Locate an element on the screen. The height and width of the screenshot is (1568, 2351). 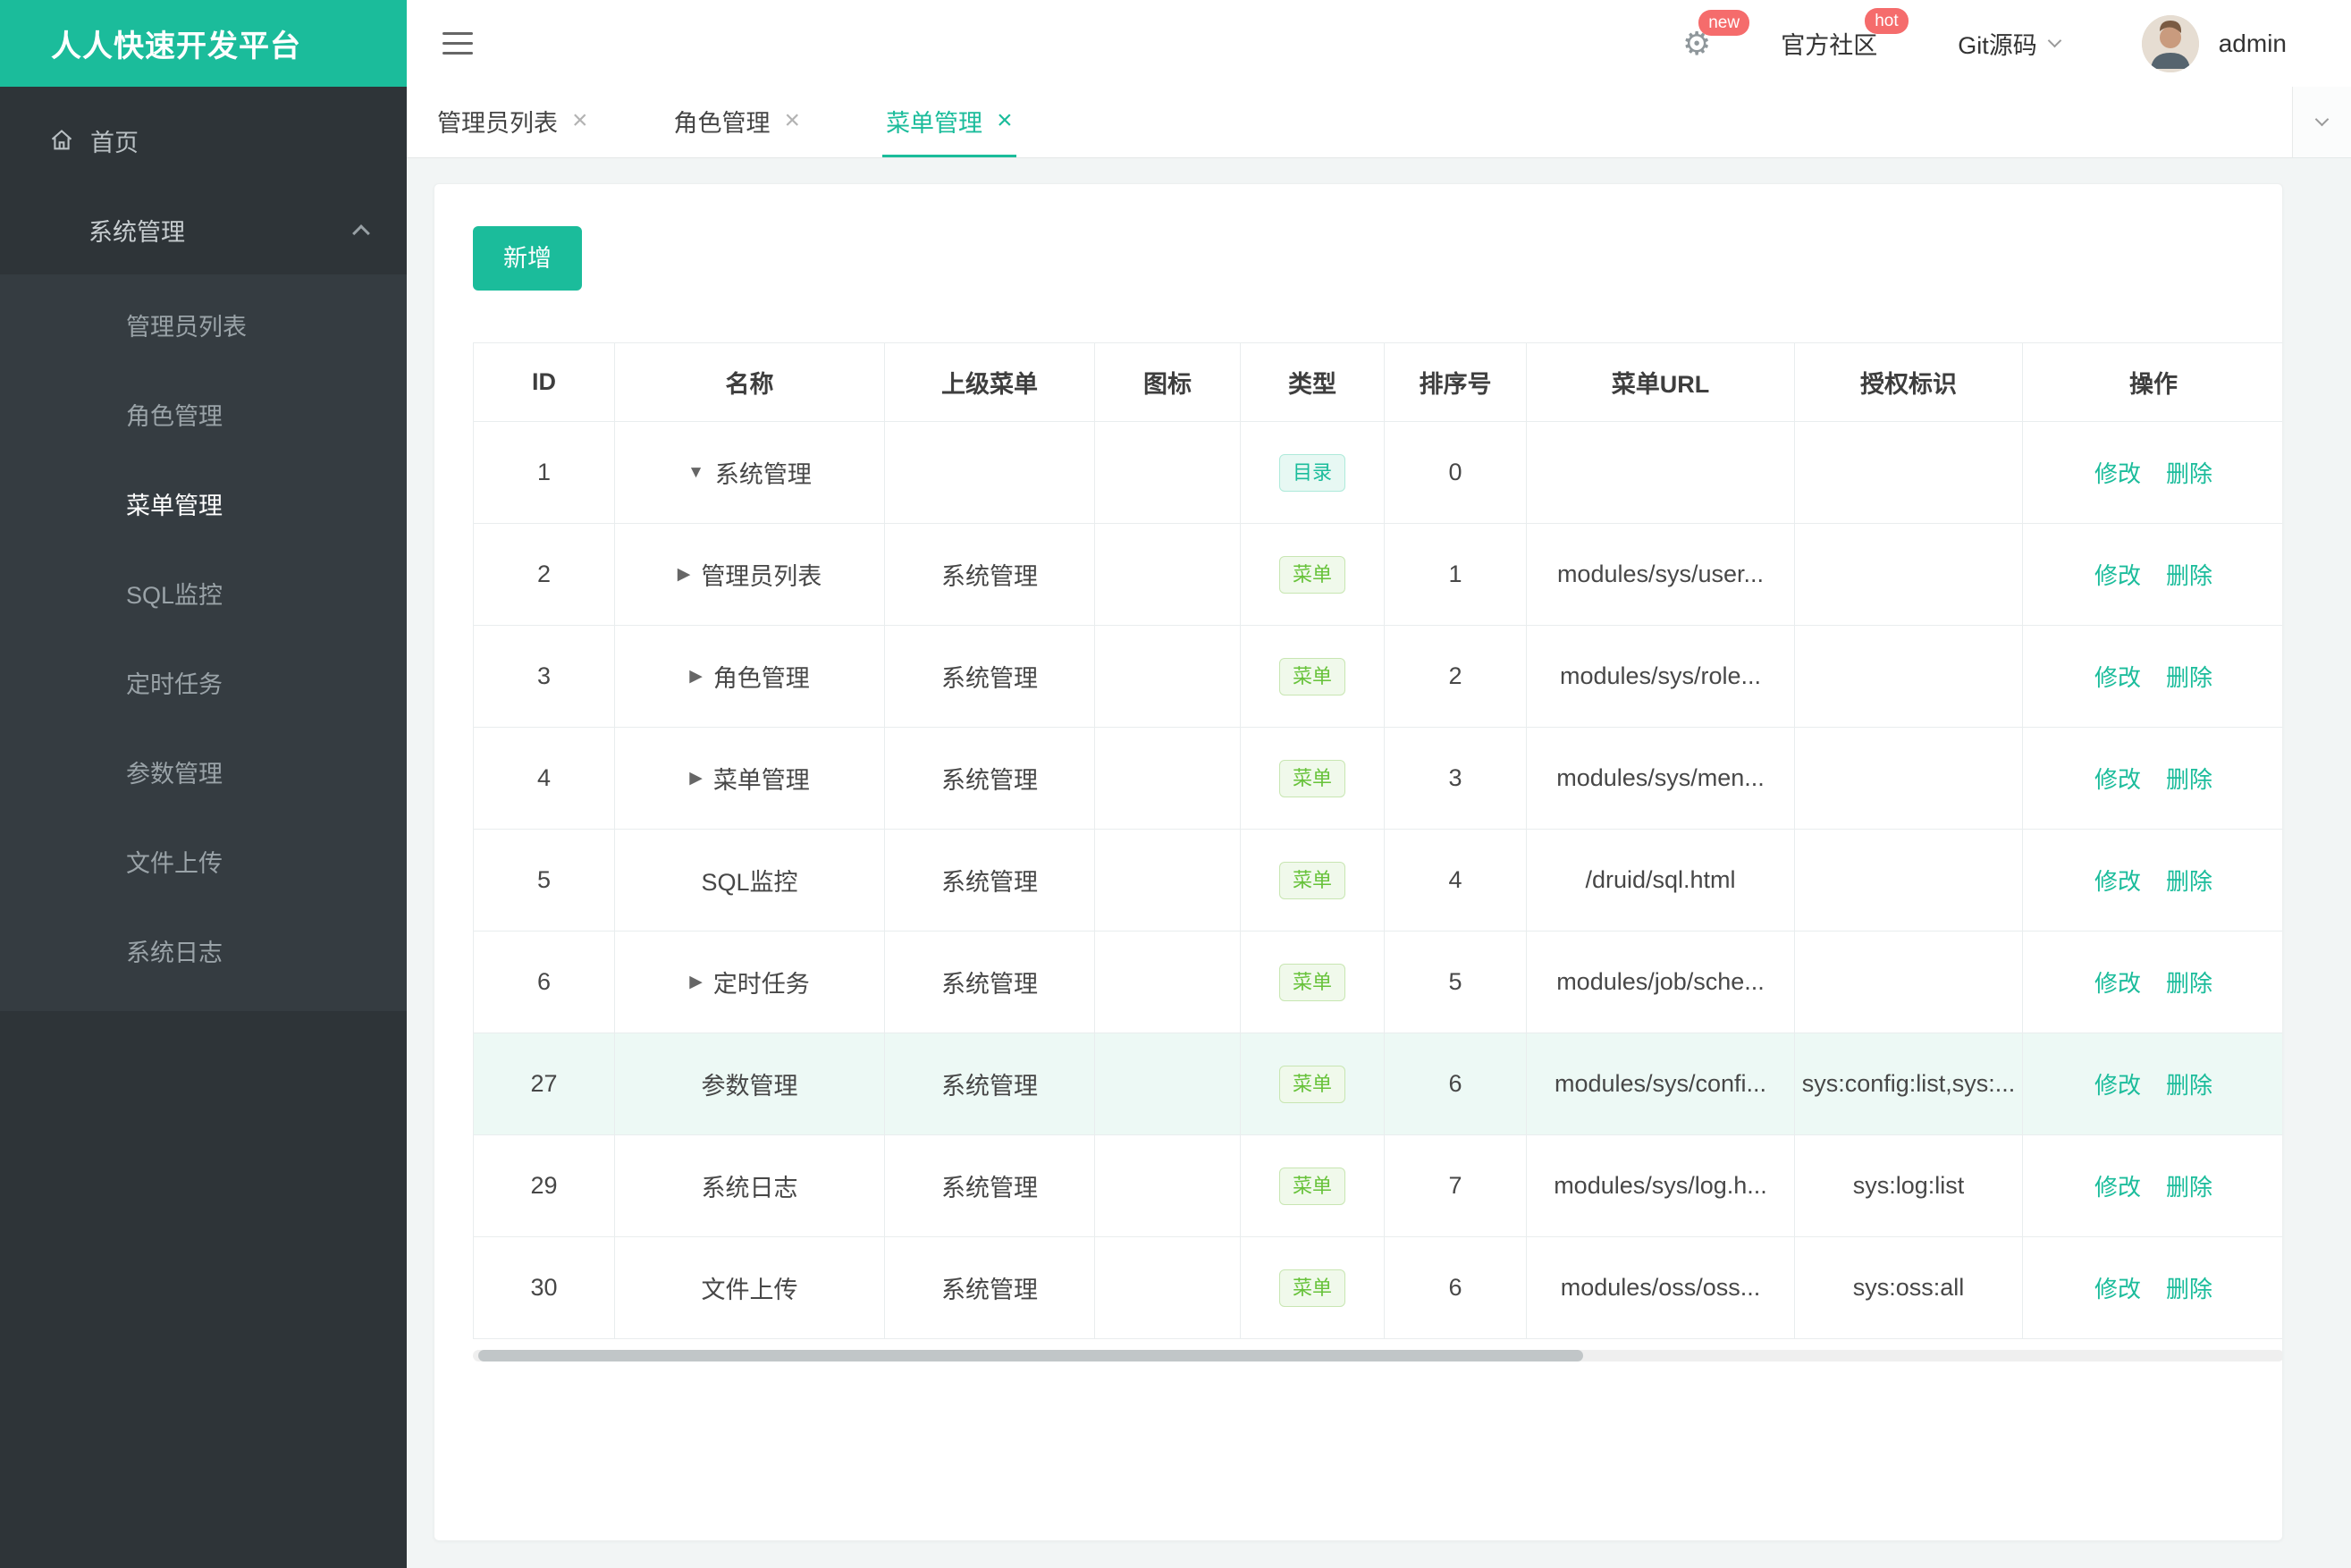
table-row: 2 ▶ 管理员列表 系统管理 菜单 1 modules/sys/user... 修改 删除 is located at coordinates (1377, 574).